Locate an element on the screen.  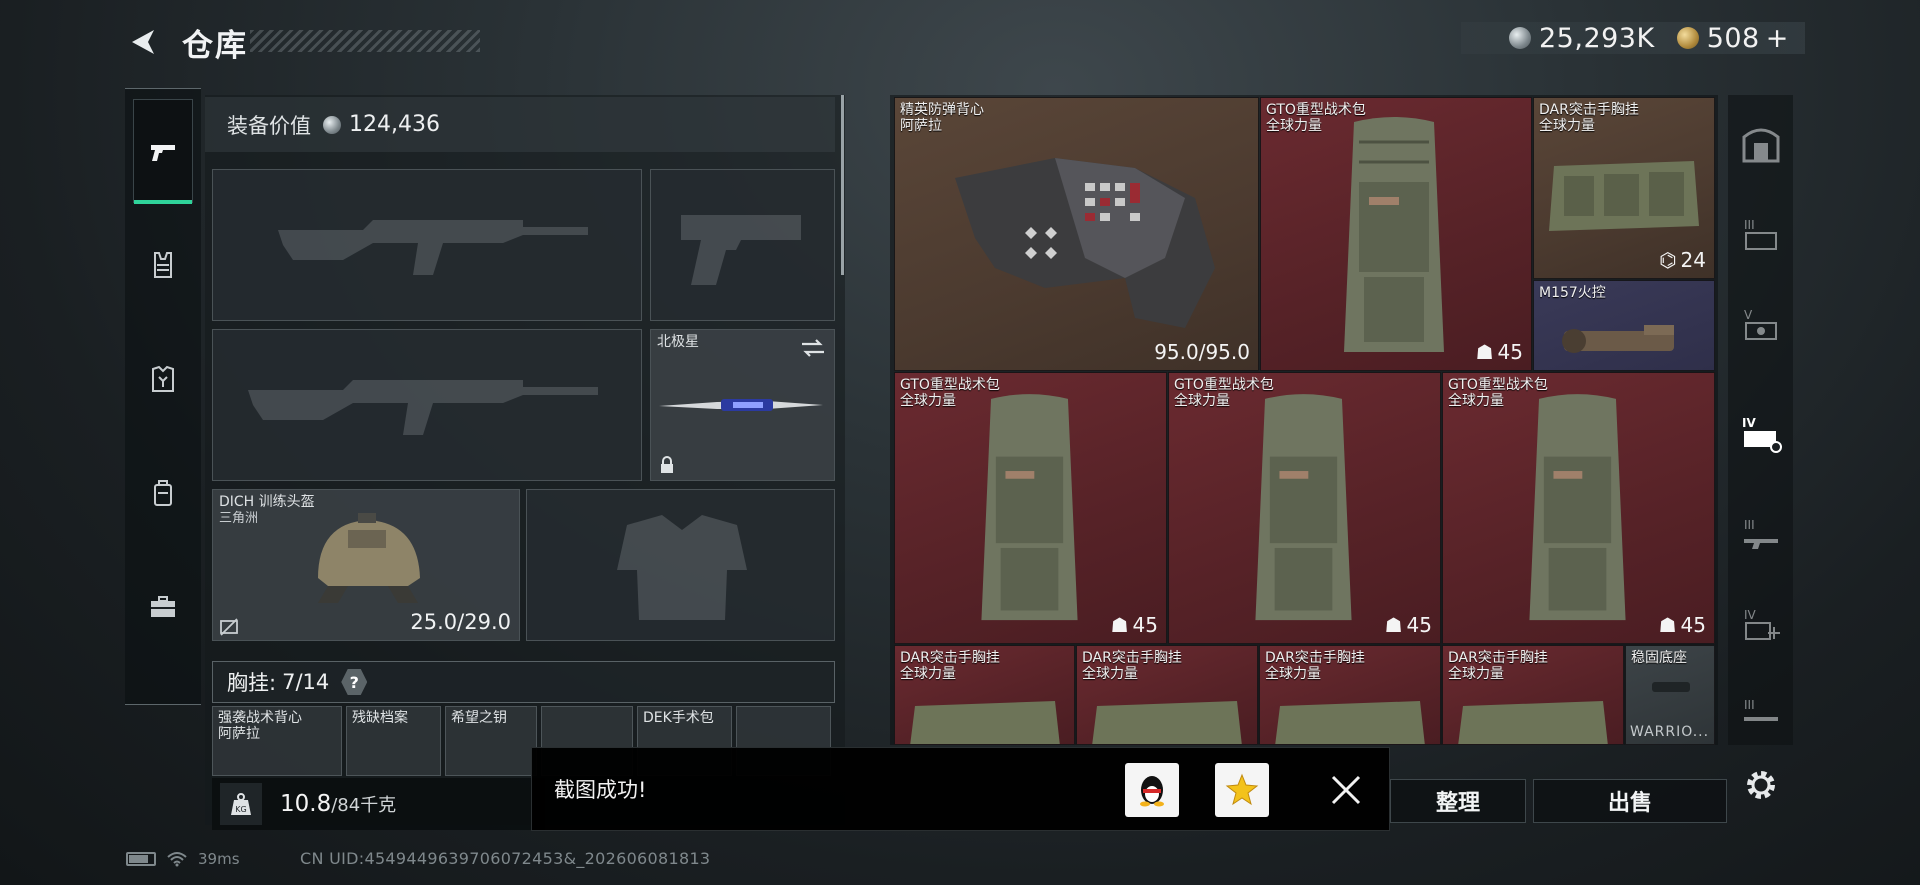
weight-bar: KG 10.8 /84千克 is located at coordinates (378, 804).